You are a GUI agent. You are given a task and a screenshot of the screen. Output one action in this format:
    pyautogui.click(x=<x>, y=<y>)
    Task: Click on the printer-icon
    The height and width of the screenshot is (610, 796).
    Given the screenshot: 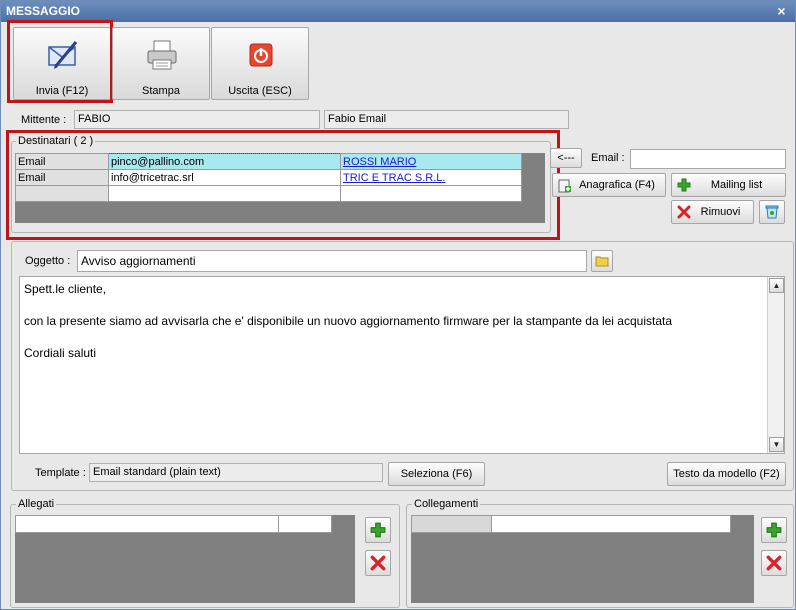 What is the action you would take?
    pyautogui.click(x=162, y=55)
    